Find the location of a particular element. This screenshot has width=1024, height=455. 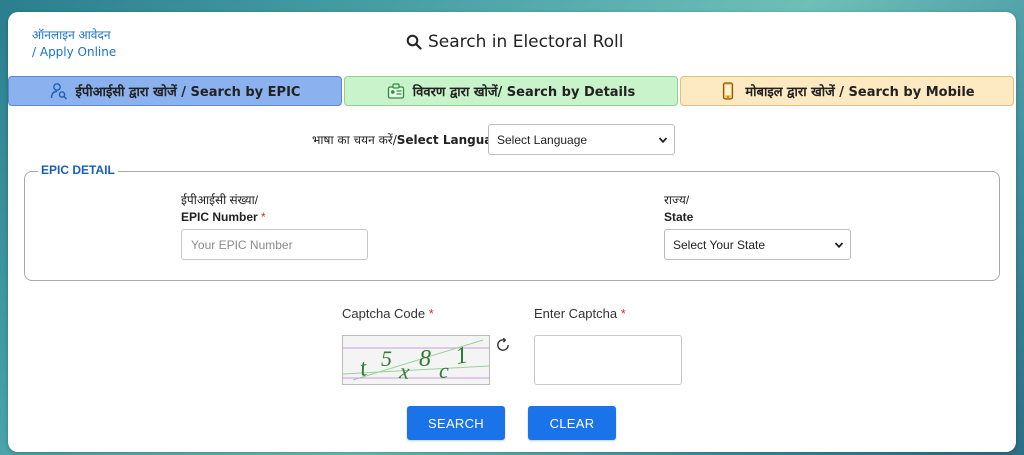

language-label: भाषा का चयन करें/Select Language is located at coordinates (410, 139).